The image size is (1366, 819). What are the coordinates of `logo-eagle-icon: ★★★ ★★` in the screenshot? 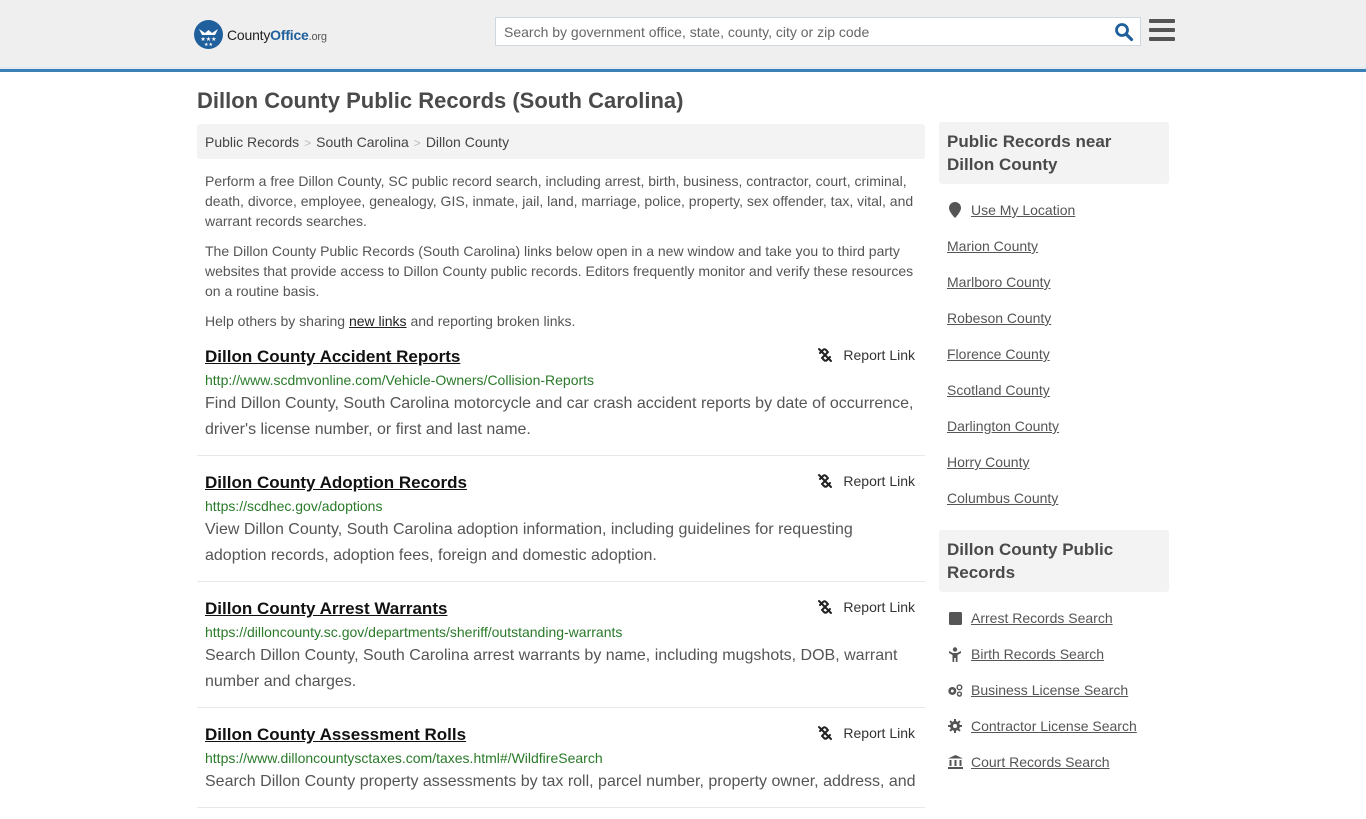 It's located at (208, 34).